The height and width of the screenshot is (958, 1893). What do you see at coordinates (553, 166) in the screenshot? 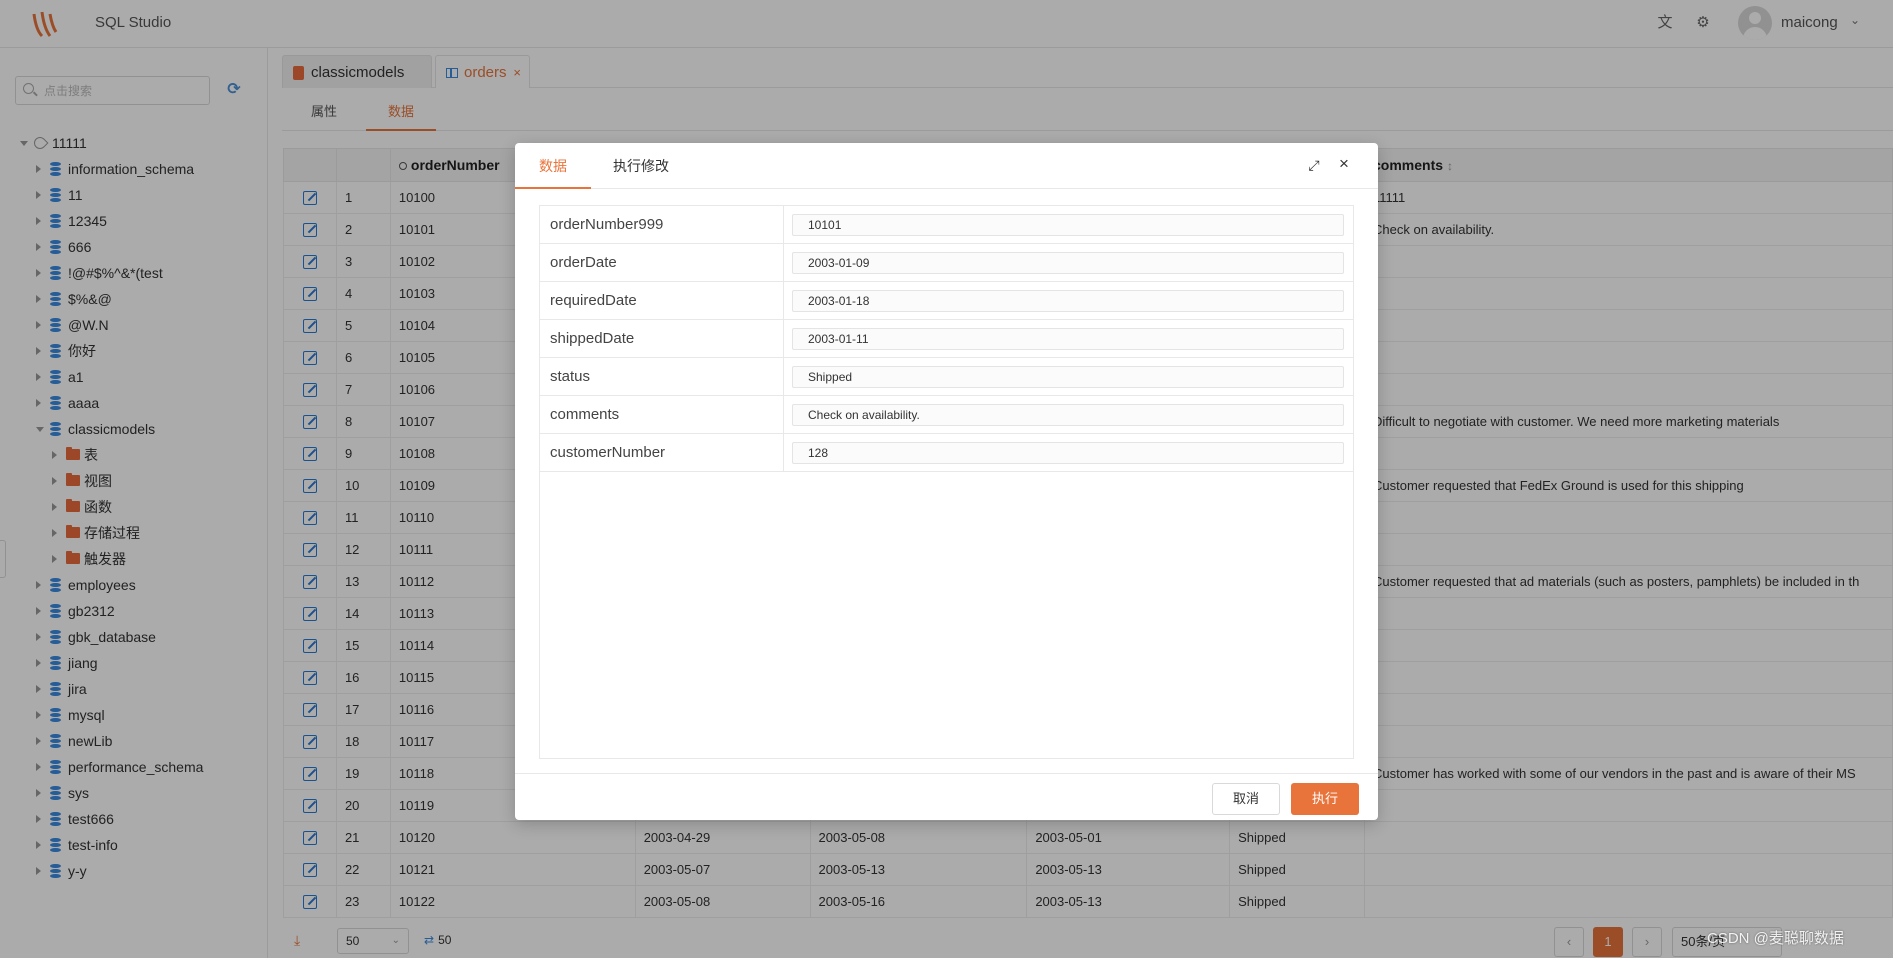
I see `dialog-tab-data: 数据` at bounding box center [553, 166].